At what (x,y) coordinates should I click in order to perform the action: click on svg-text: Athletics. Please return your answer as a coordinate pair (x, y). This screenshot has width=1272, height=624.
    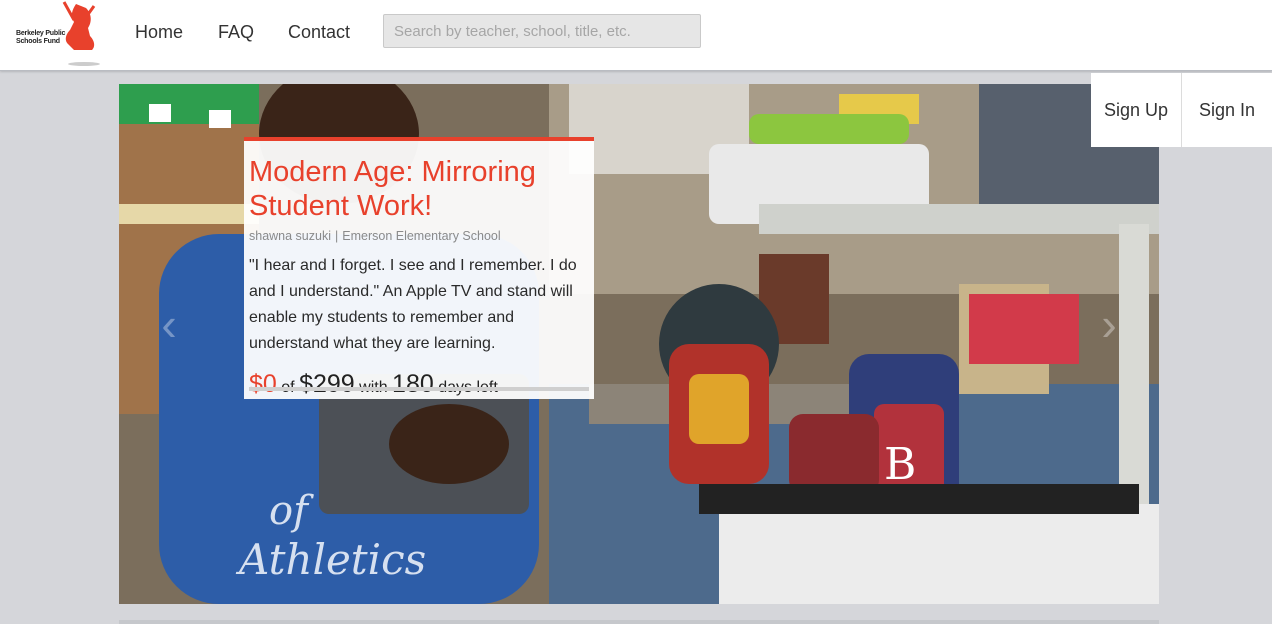
    Looking at the image, I should click on (330, 559).